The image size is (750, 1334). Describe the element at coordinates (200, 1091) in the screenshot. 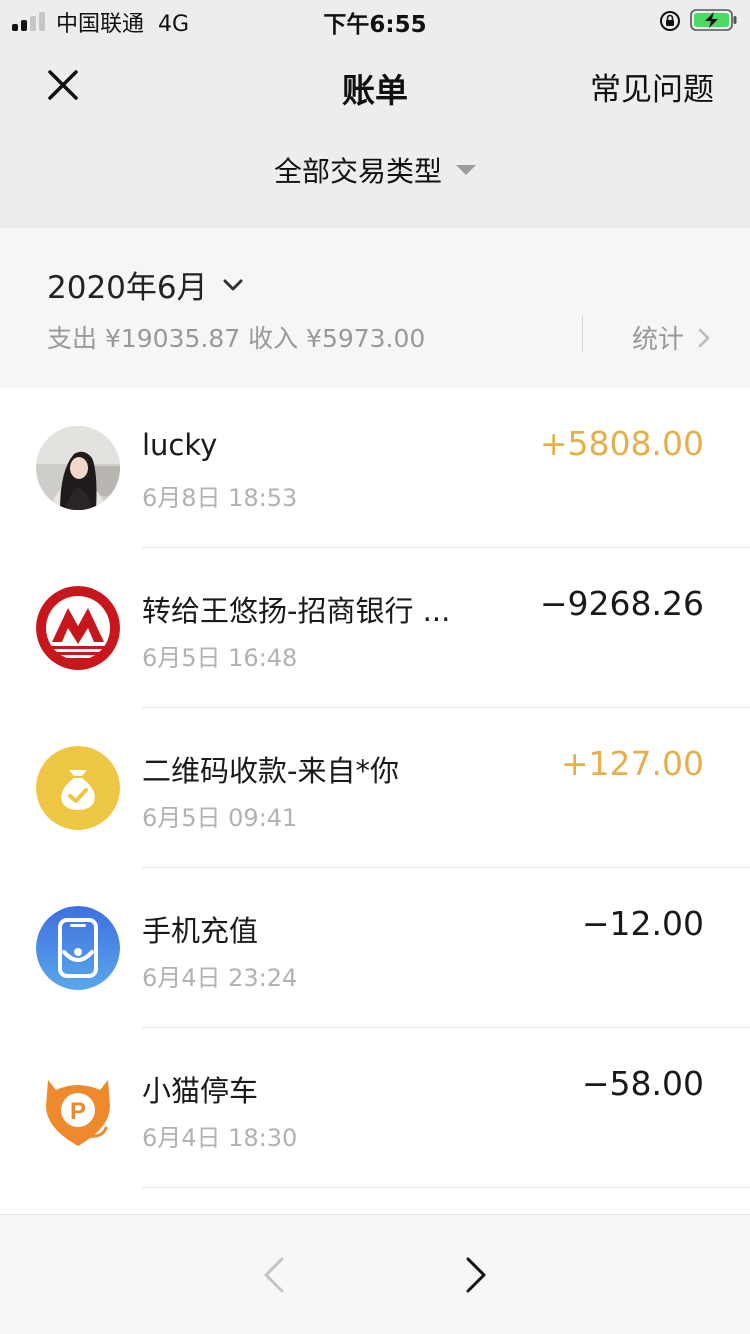

I see `transaction-title: 小猫停车` at that location.